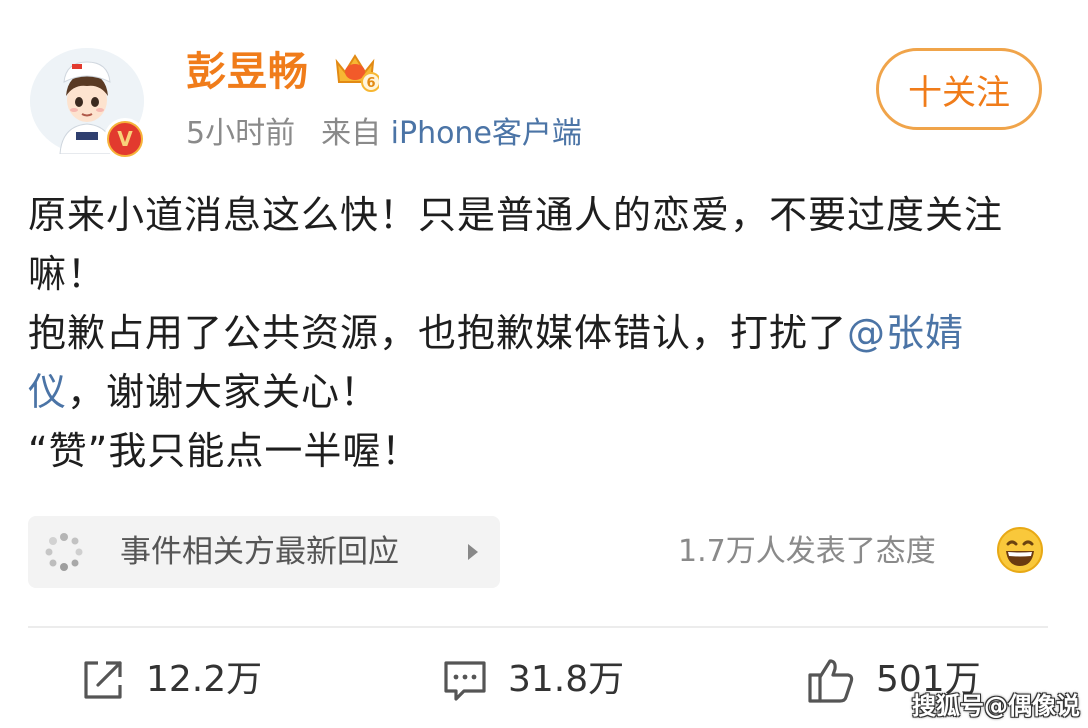 Image resolution: width=1088 pixels, height=728 pixels. Describe the element at coordinates (241, 133) in the screenshot. I see `post-time: 5小时前` at that location.